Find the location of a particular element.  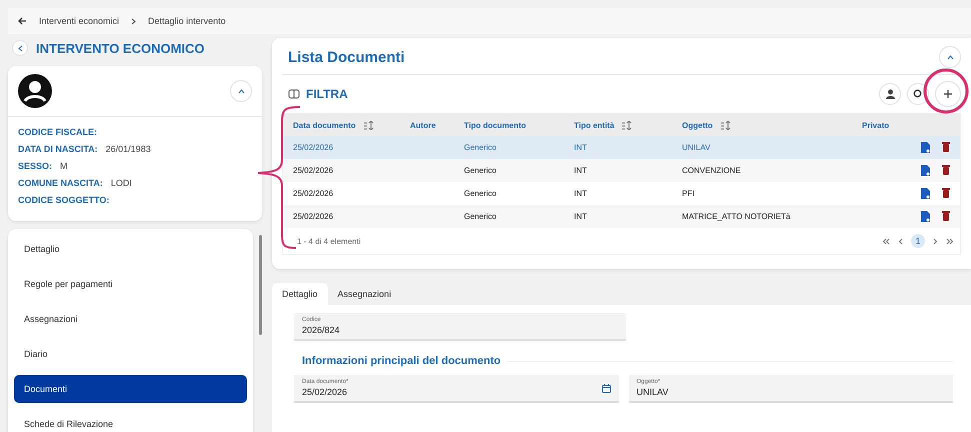

pagination-summary: 1 - 4 di 4 elementi is located at coordinates (329, 241).